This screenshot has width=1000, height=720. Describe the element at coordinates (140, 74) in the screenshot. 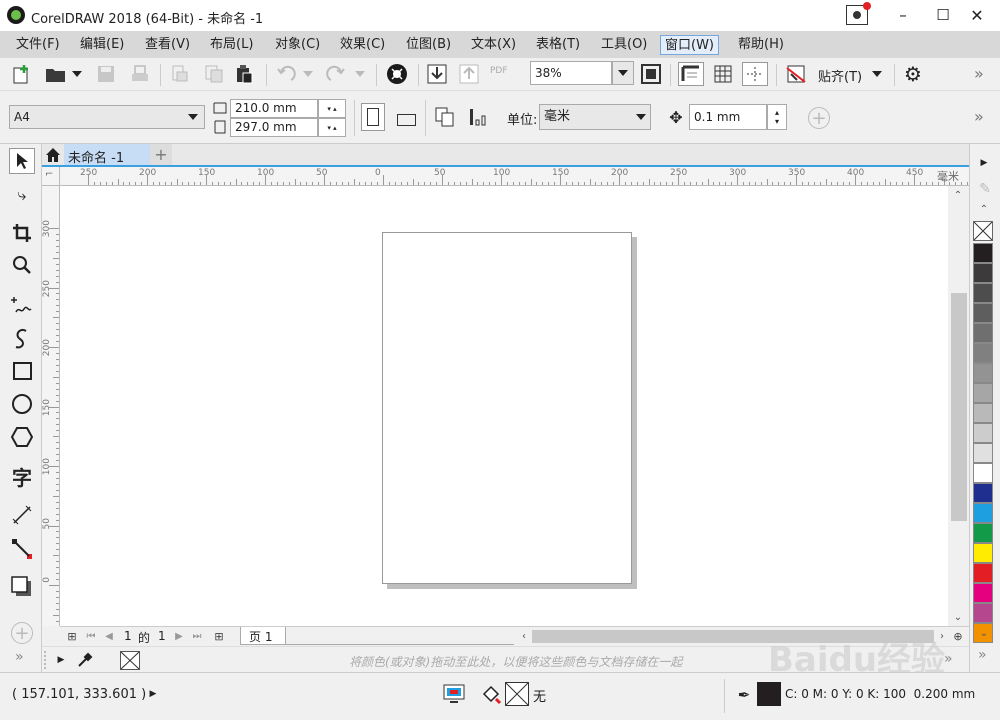

I see `print-icon` at that location.